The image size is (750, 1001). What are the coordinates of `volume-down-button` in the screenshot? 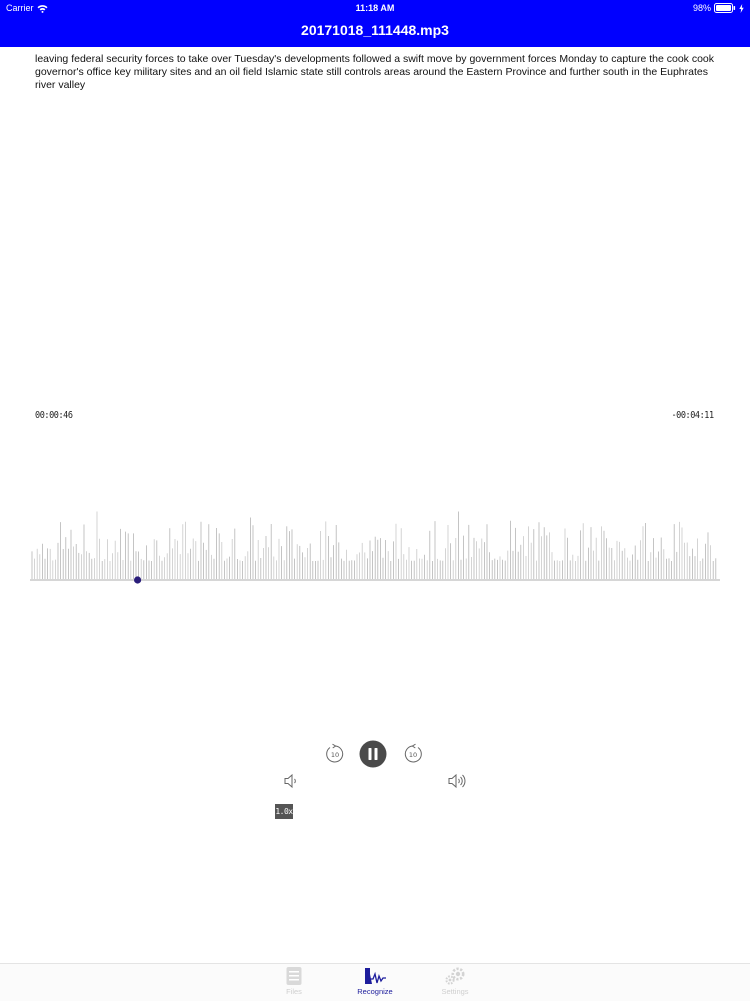 It's located at (291, 781).